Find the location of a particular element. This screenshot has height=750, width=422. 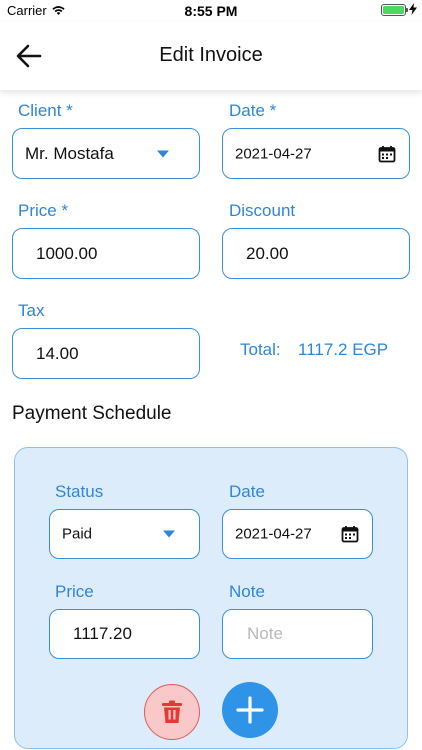

schedule-price-value: 1117.20 is located at coordinates (102, 633).